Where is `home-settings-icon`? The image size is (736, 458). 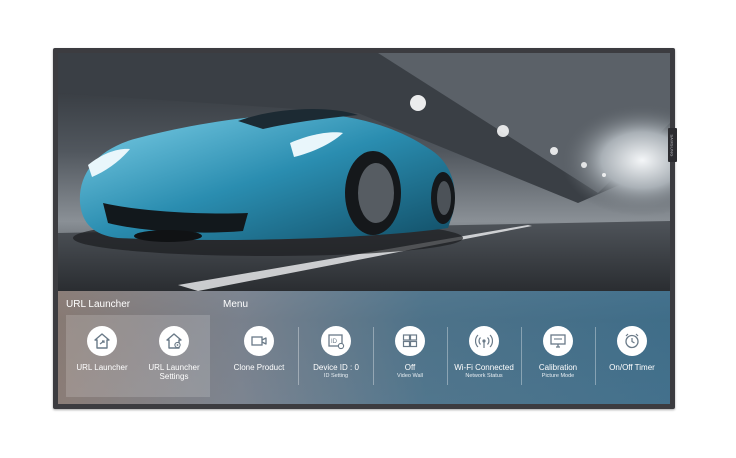
home-settings-icon is located at coordinates (174, 341).